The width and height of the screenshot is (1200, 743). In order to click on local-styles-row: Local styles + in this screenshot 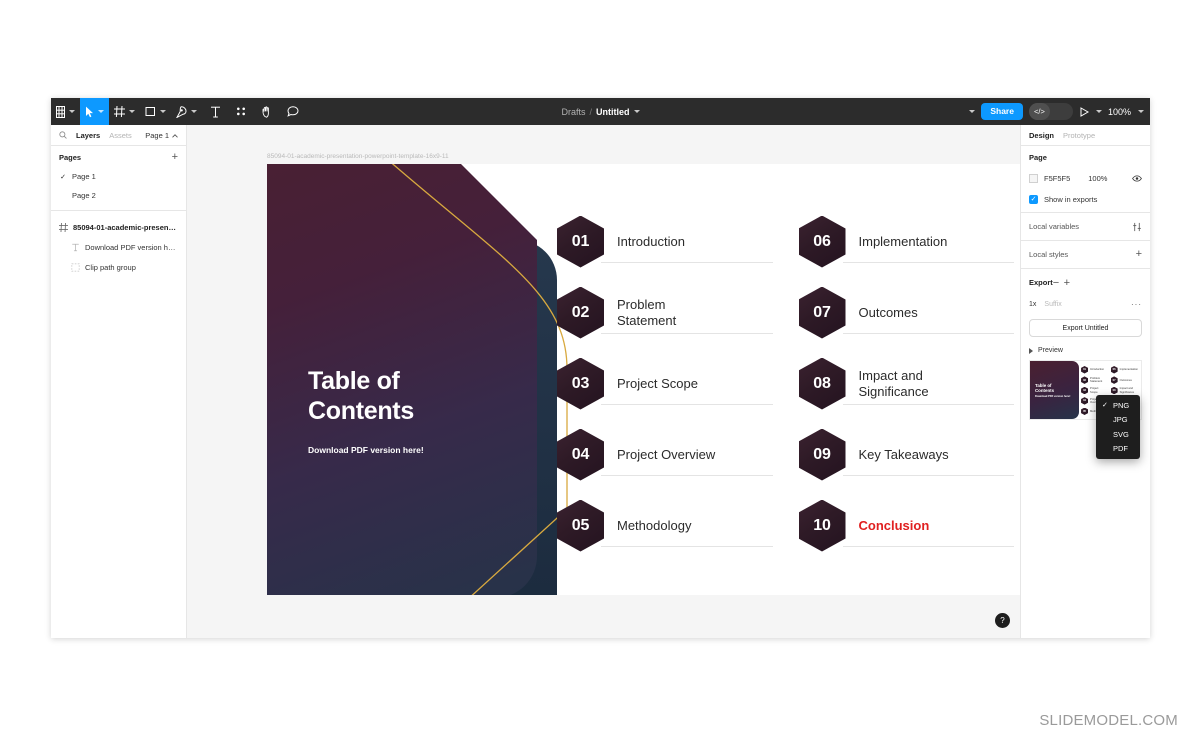, I will do `click(1085, 255)`.